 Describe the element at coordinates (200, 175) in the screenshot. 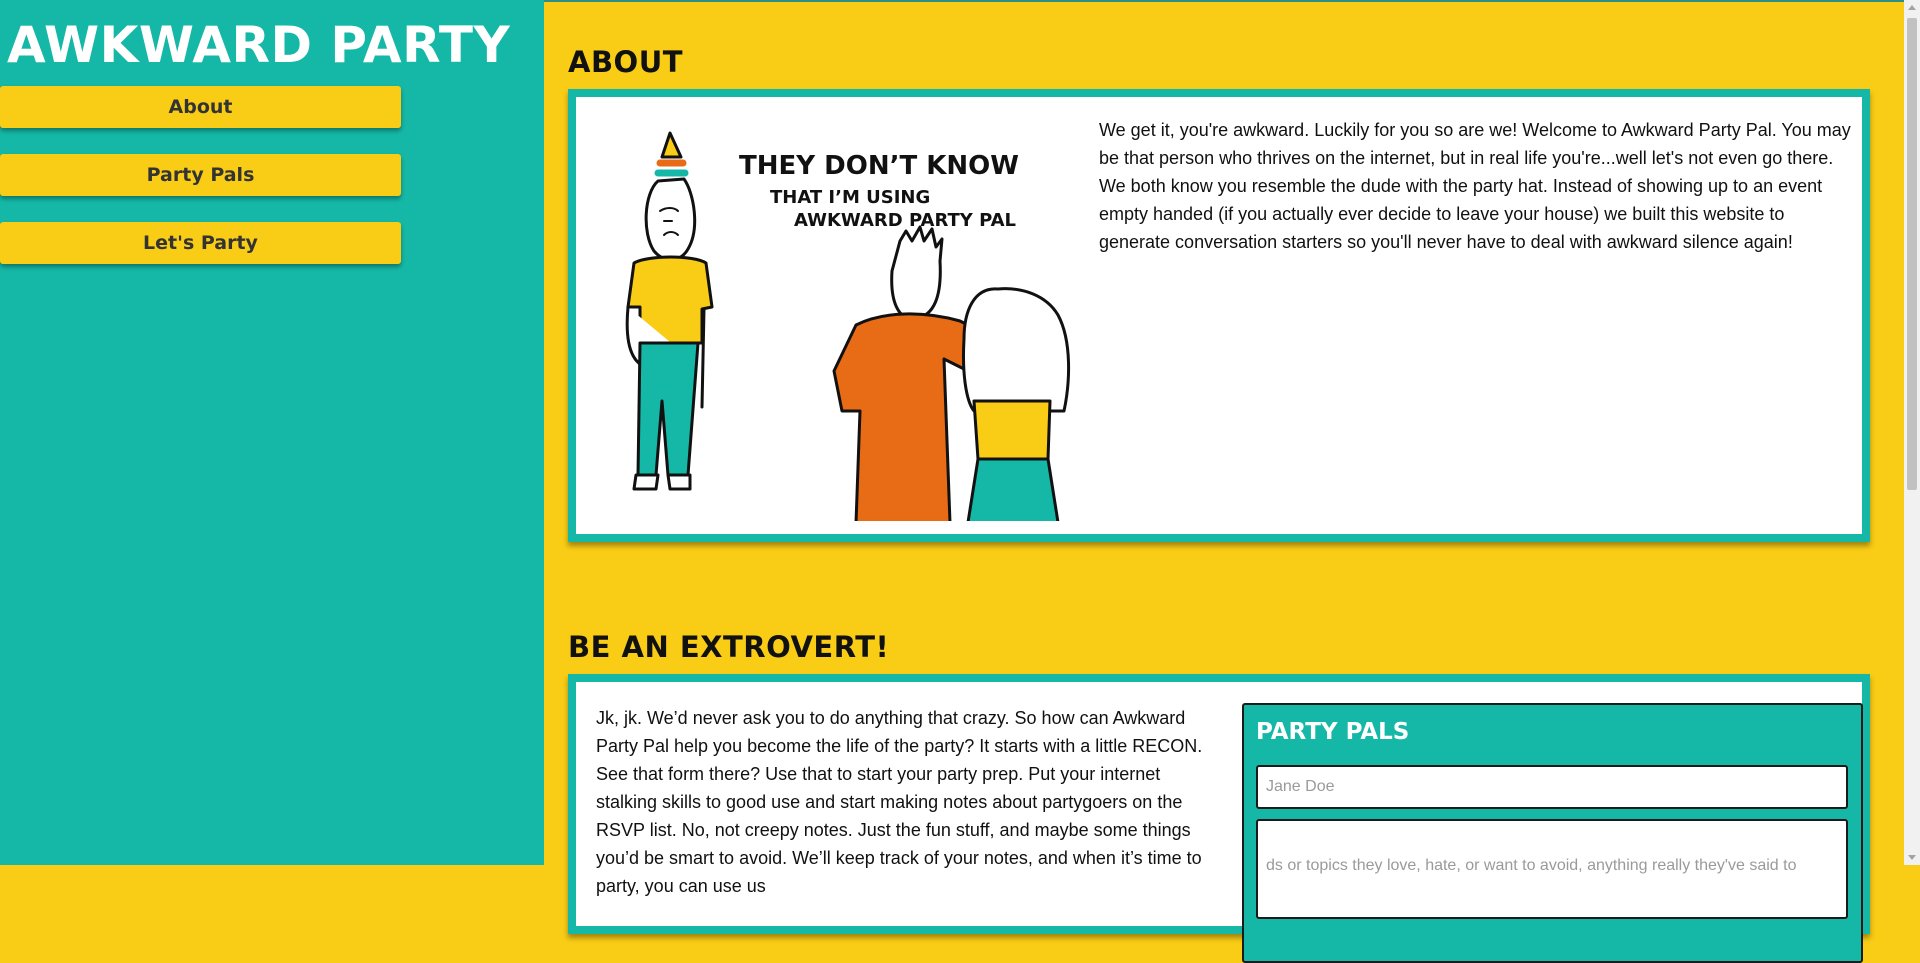

I see `nav-party-pals-button: Party Pals` at that location.